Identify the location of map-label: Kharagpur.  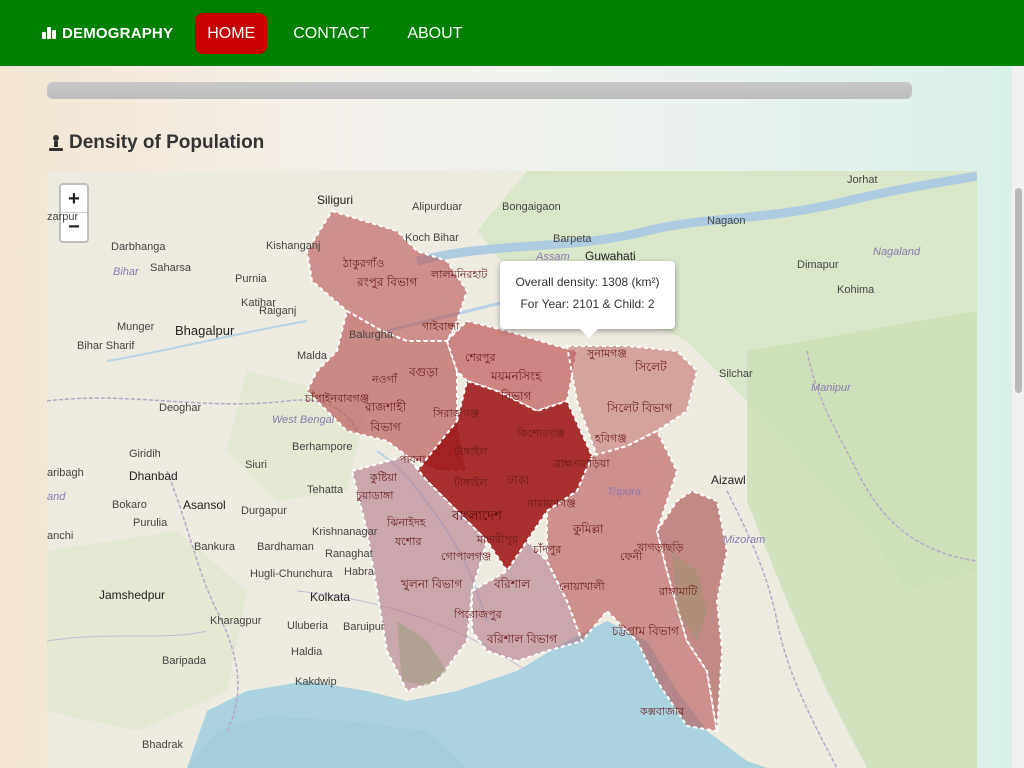
(236, 621).